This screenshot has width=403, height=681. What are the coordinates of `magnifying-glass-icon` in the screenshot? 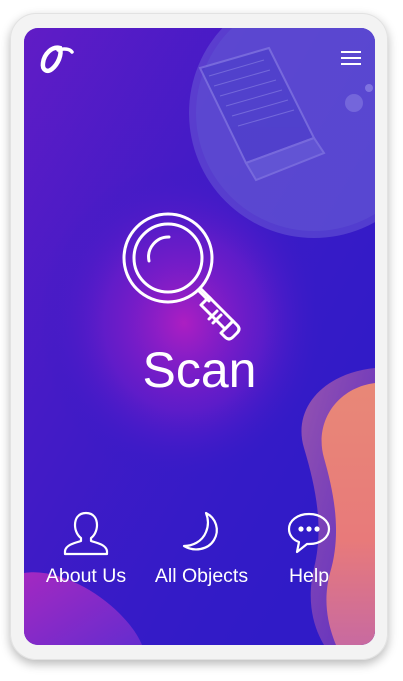 It's located at (187, 277).